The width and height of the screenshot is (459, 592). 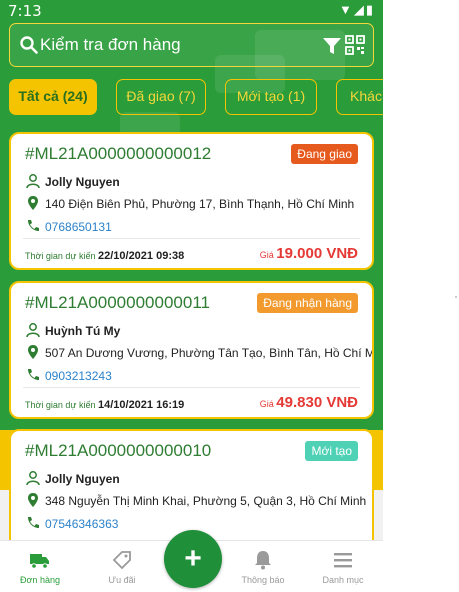 What do you see at coordinates (317, 402) in the screenshot?
I see `price-value: 49.830 VNĐ` at bounding box center [317, 402].